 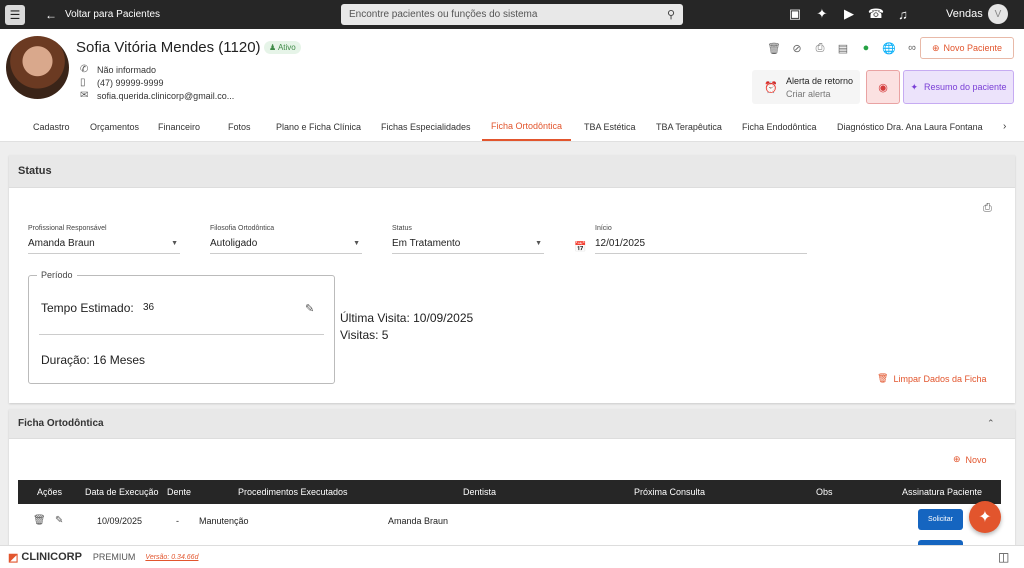 I want to click on tab-fichas-especialidades: Fichas Especialidades, so click(x=426, y=127).